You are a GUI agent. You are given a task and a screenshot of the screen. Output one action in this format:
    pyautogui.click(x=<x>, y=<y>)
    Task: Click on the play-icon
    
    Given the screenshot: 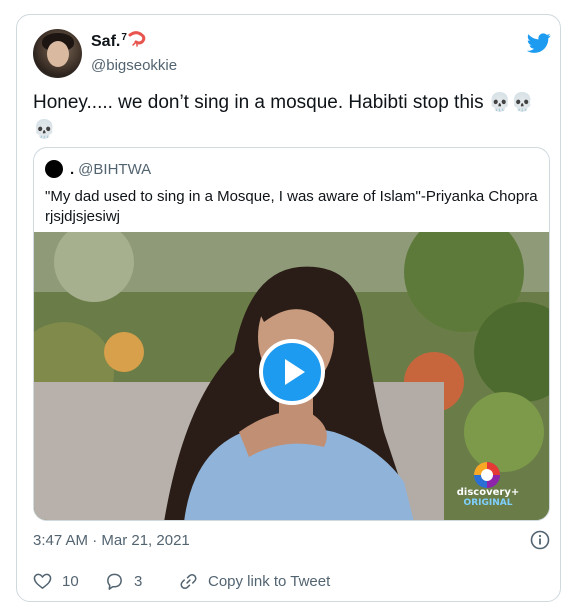 What is the action you would take?
    pyautogui.click(x=295, y=372)
    